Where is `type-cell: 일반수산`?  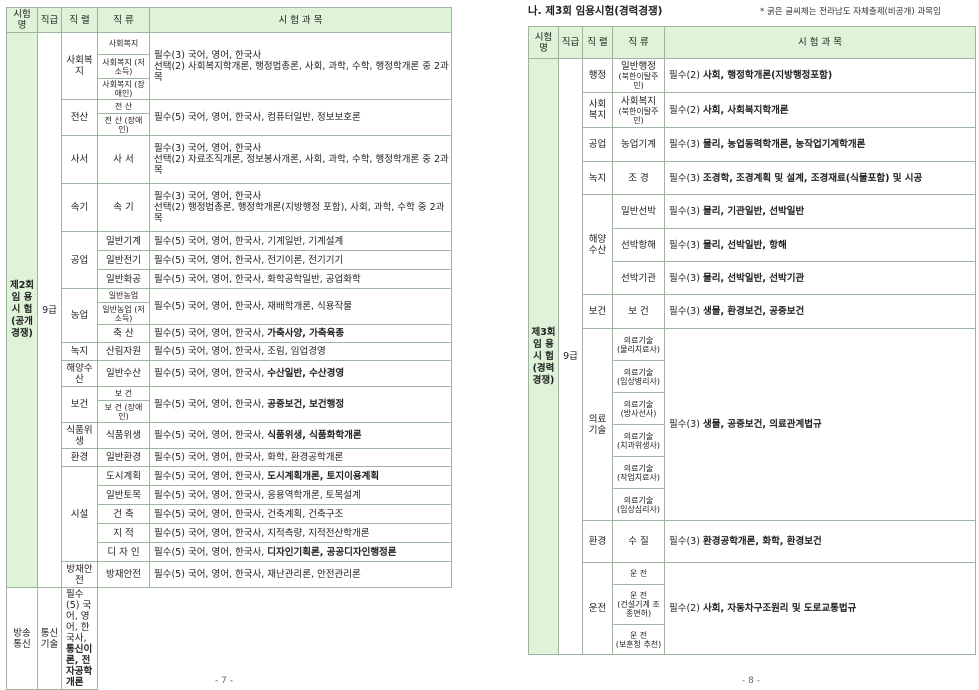 type-cell: 일반수산 is located at coordinates (123, 373).